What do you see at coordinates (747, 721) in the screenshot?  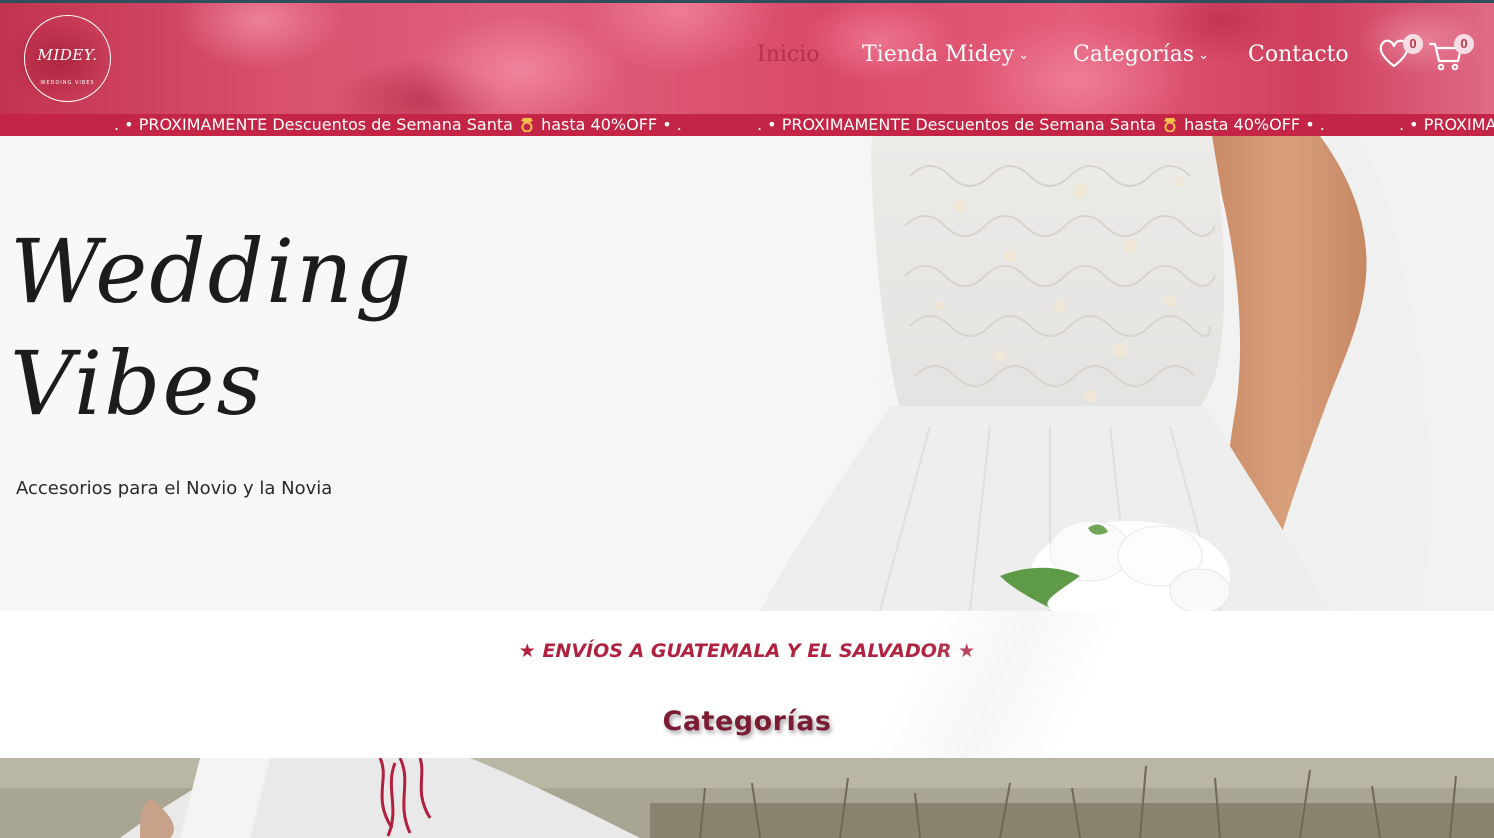 I see `categories-heading: Categorías` at bounding box center [747, 721].